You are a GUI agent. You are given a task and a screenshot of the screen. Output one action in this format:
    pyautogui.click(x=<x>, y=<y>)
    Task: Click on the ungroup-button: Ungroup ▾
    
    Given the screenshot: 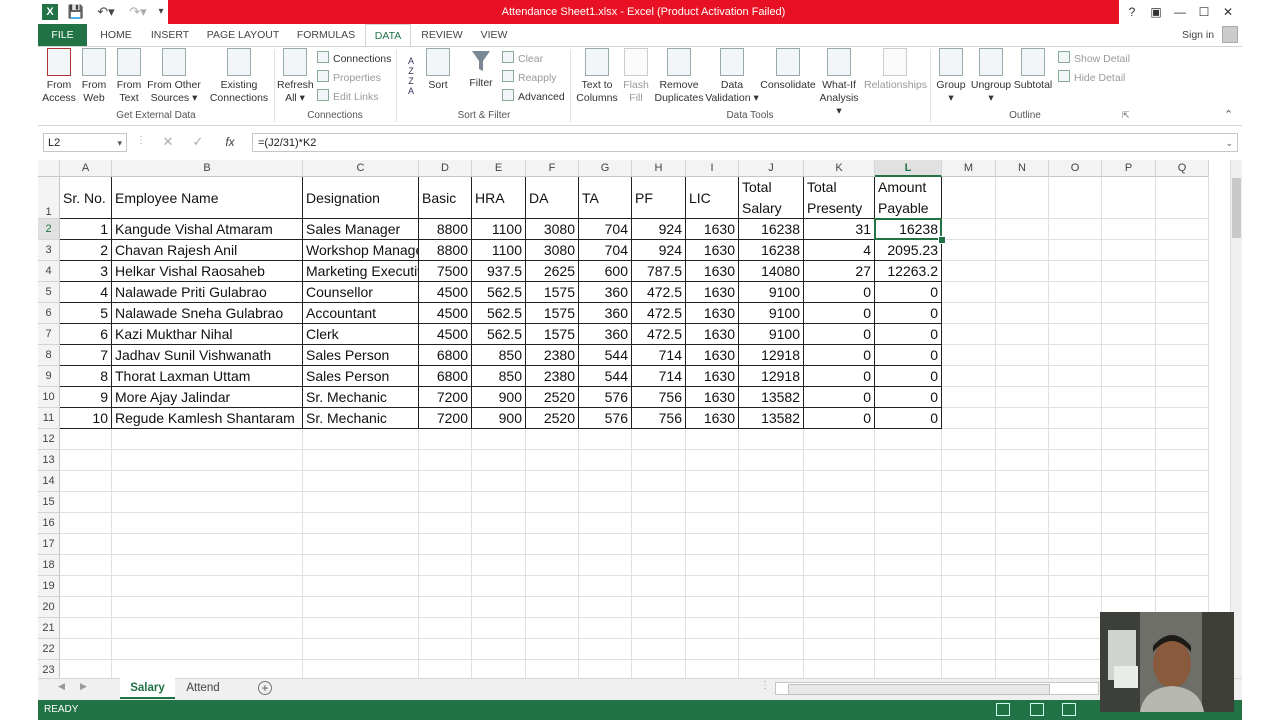 What is the action you would take?
    pyautogui.click(x=991, y=76)
    